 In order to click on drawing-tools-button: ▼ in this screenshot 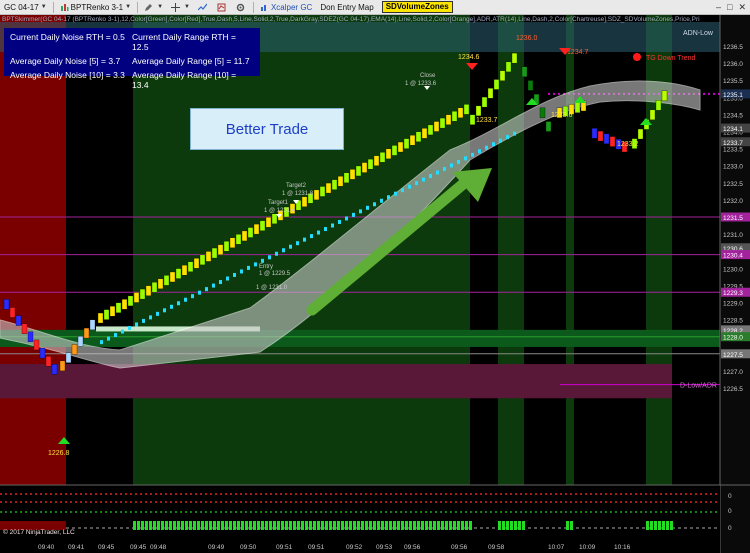, I will do `click(153, 7)`.